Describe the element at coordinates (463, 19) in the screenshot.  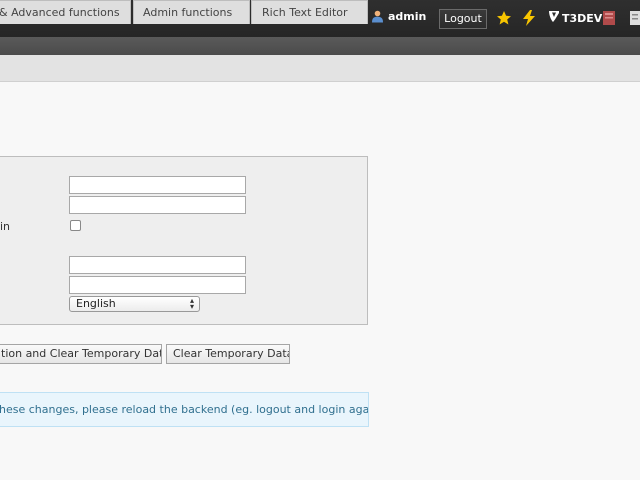
I see `logout-button: Logout` at that location.